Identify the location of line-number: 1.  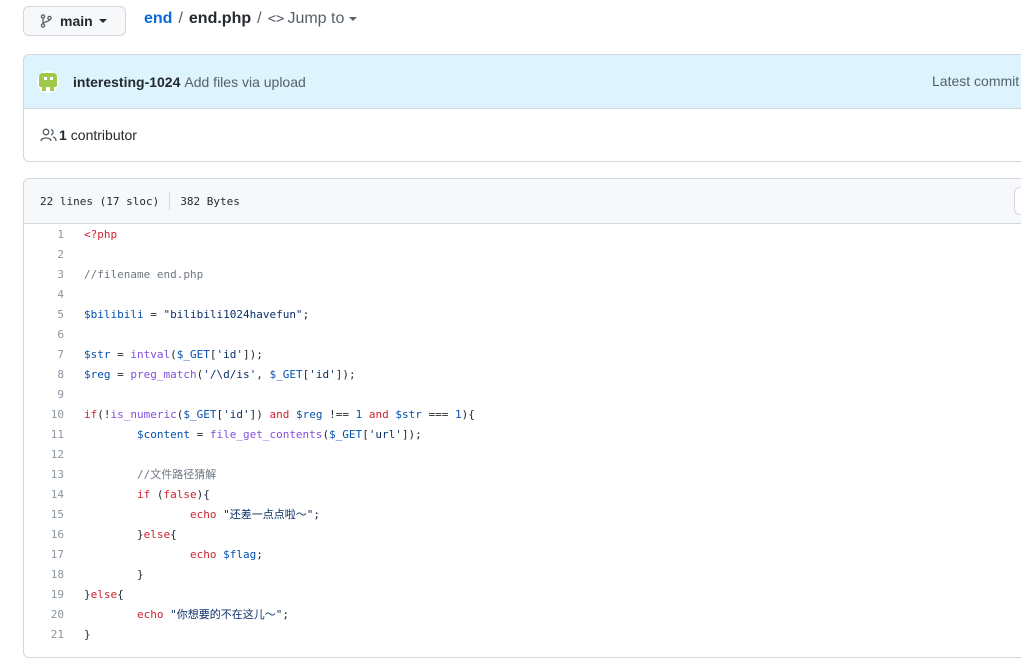
(44, 234).